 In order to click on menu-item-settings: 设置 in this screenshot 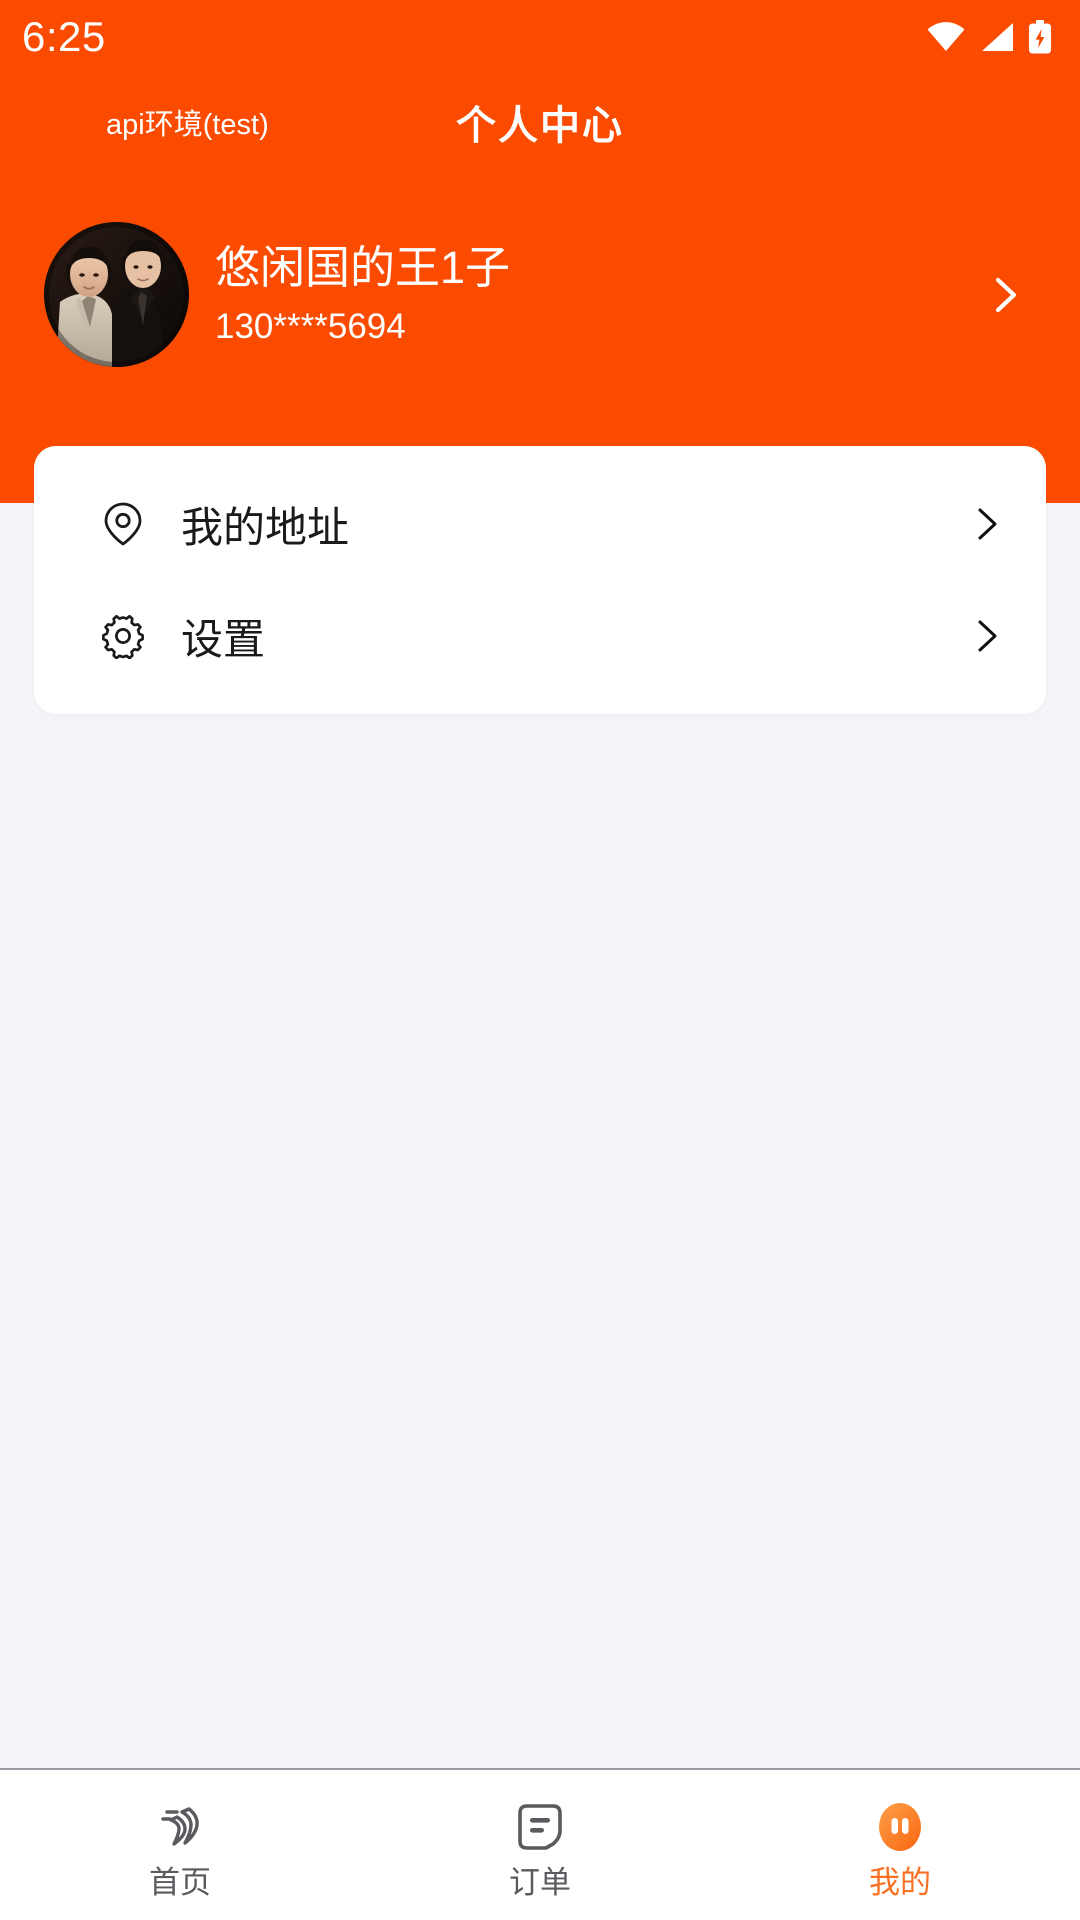, I will do `click(540, 636)`.